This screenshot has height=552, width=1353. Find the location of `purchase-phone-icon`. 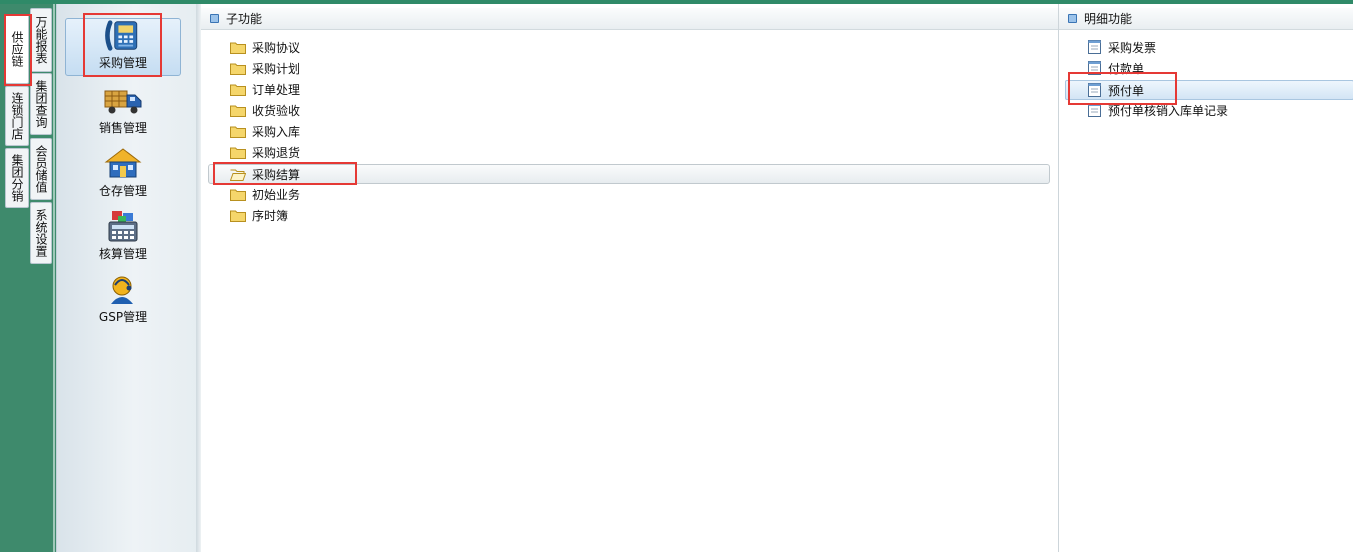

purchase-phone-icon is located at coordinates (121, 35).